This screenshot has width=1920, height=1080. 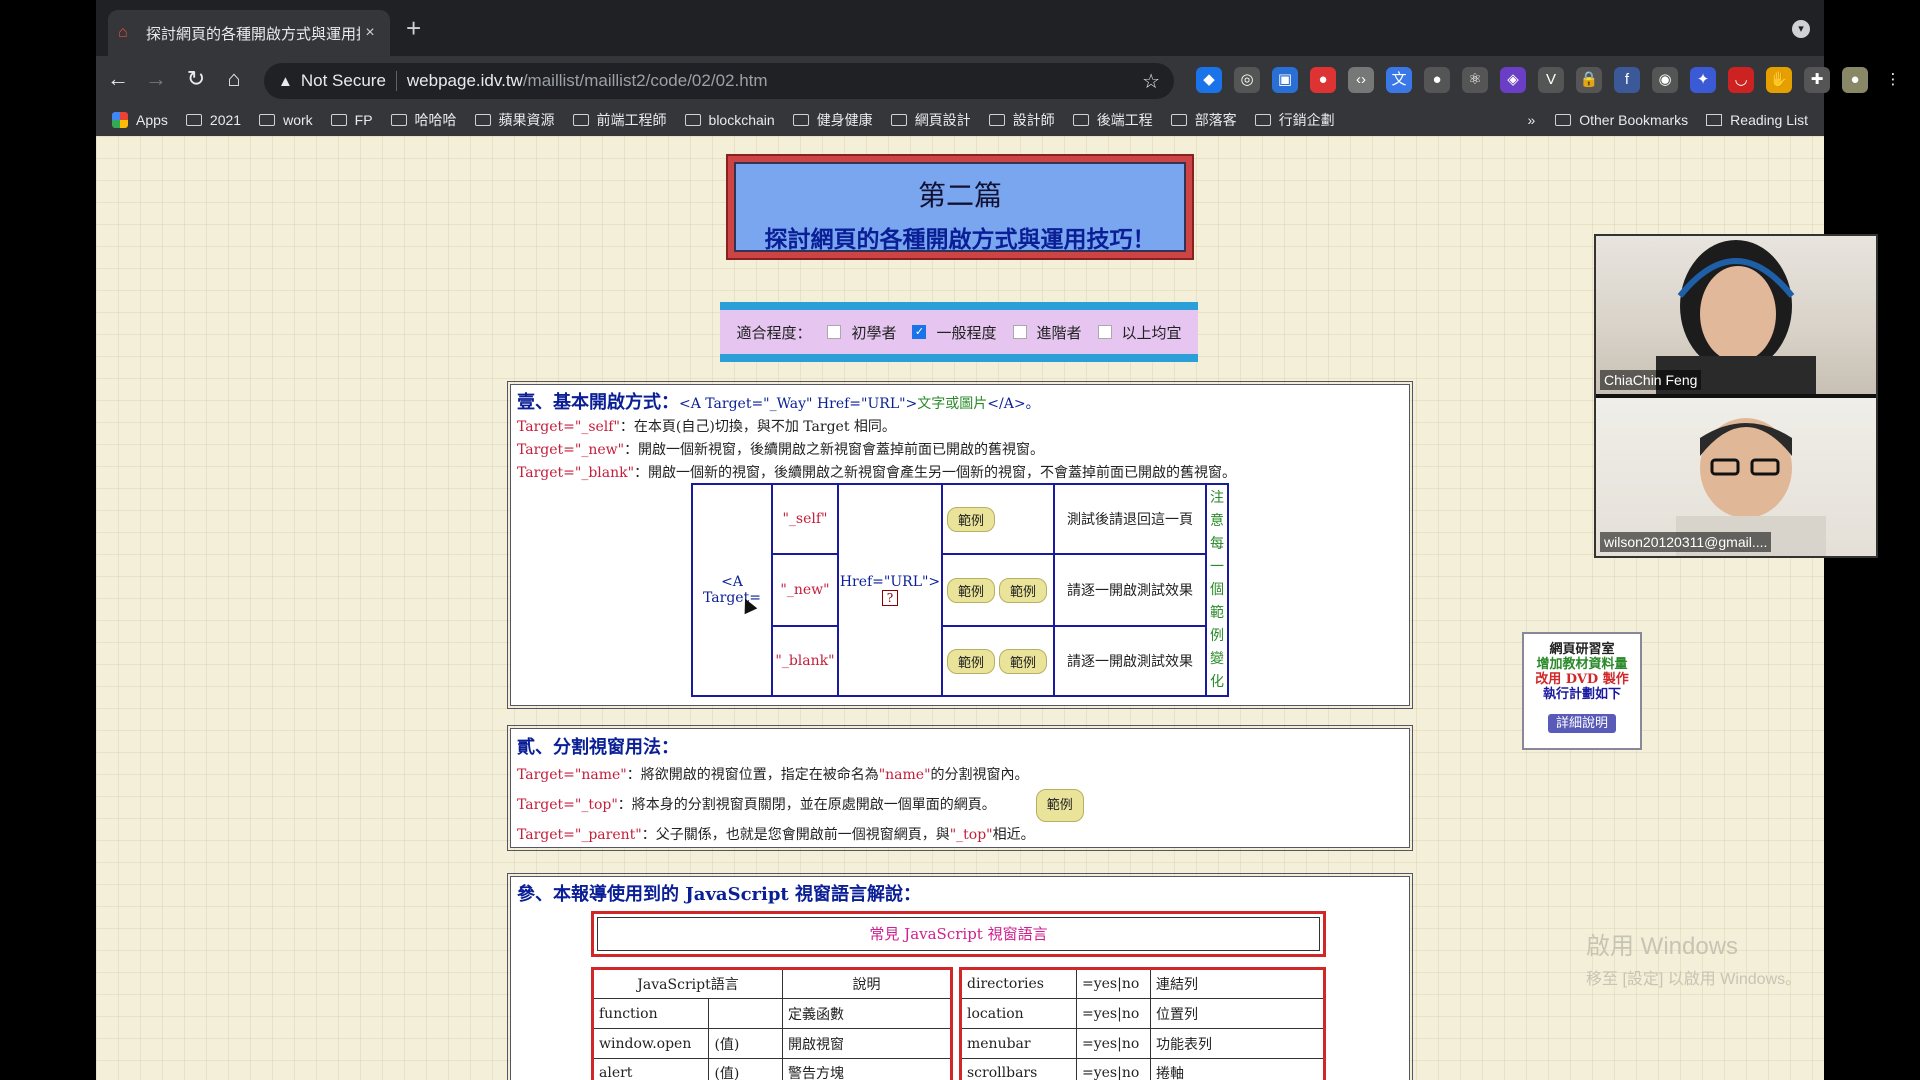 I want to click on extension-circle-icon: ◎, so click(x=1247, y=80).